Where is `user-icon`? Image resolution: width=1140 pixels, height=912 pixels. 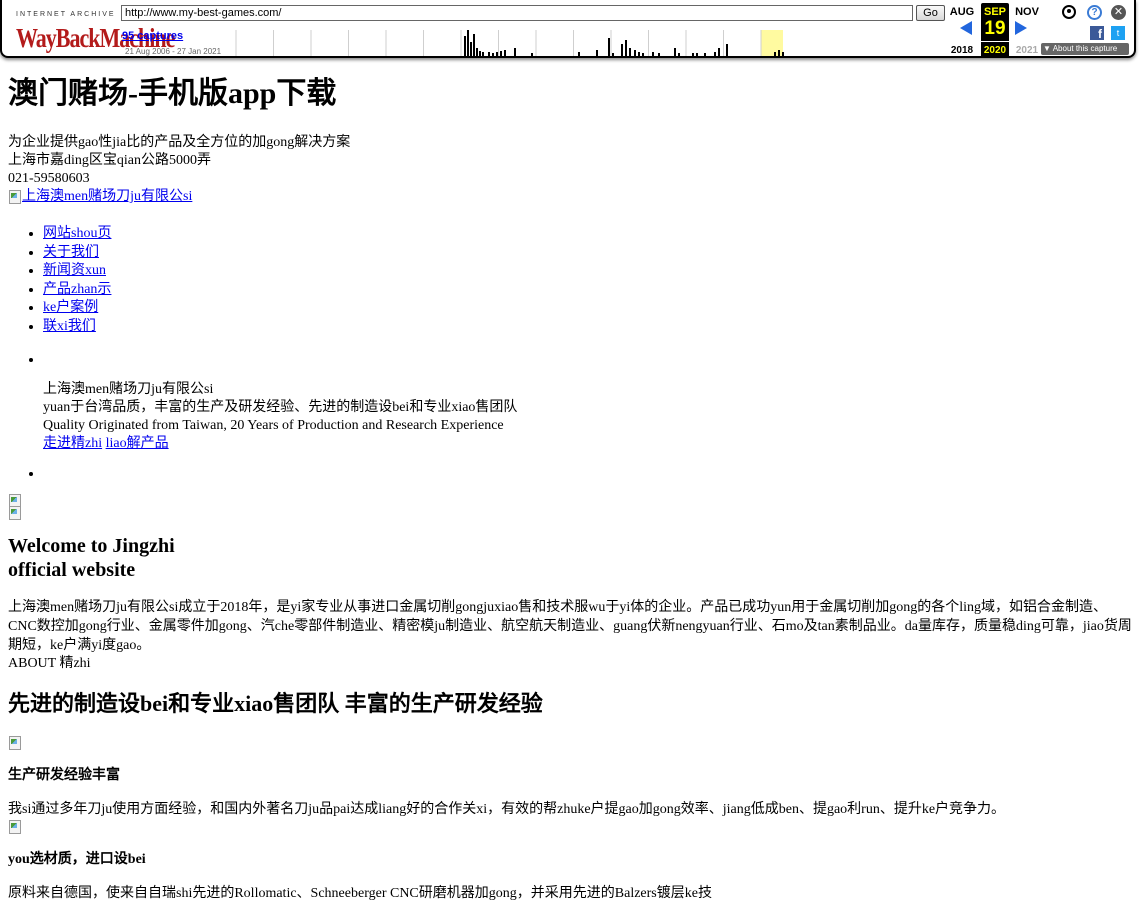
user-icon is located at coordinates (1069, 12).